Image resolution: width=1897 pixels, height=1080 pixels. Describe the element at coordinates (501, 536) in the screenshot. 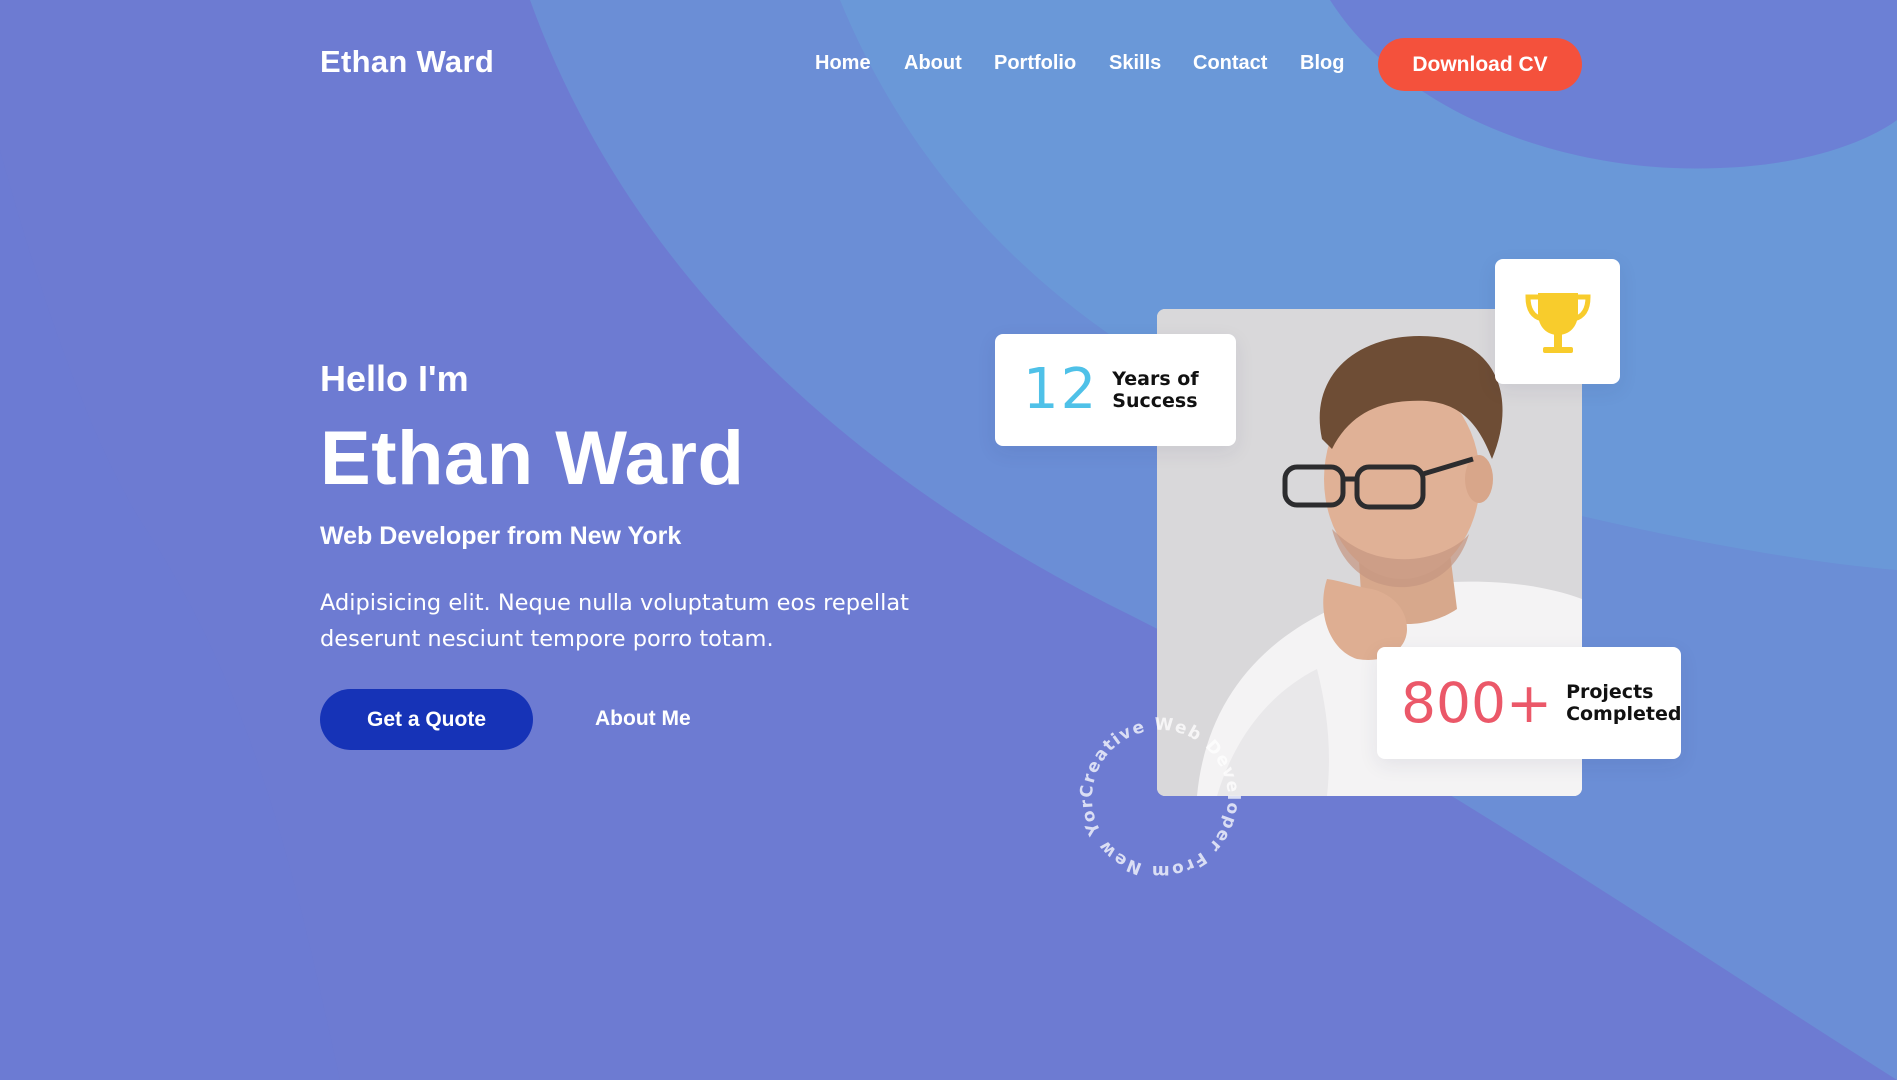

I see `hero-tagline: Web Developer from New York` at that location.